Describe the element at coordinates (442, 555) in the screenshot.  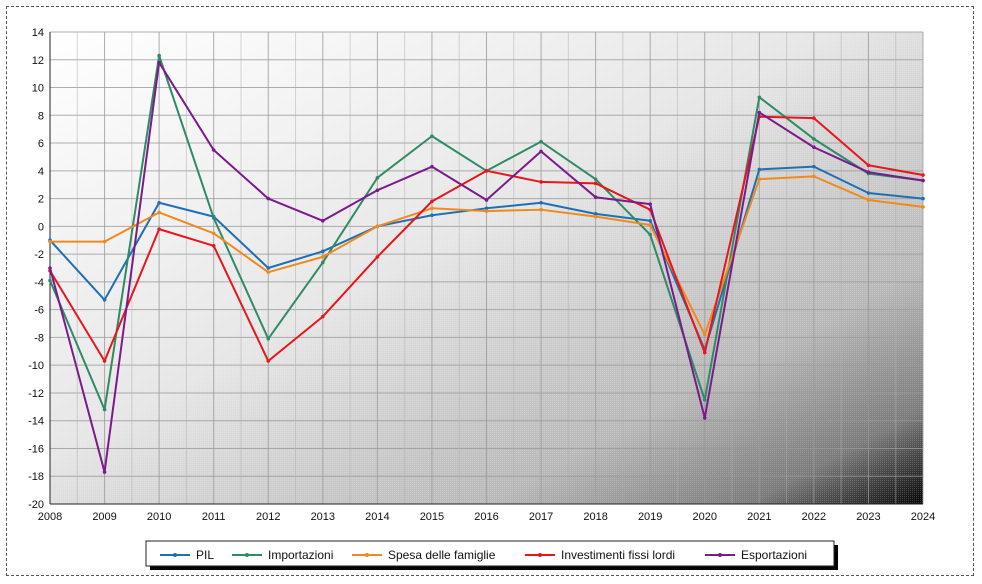
I see `legend-label: Spesa delle famiglie` at that location.